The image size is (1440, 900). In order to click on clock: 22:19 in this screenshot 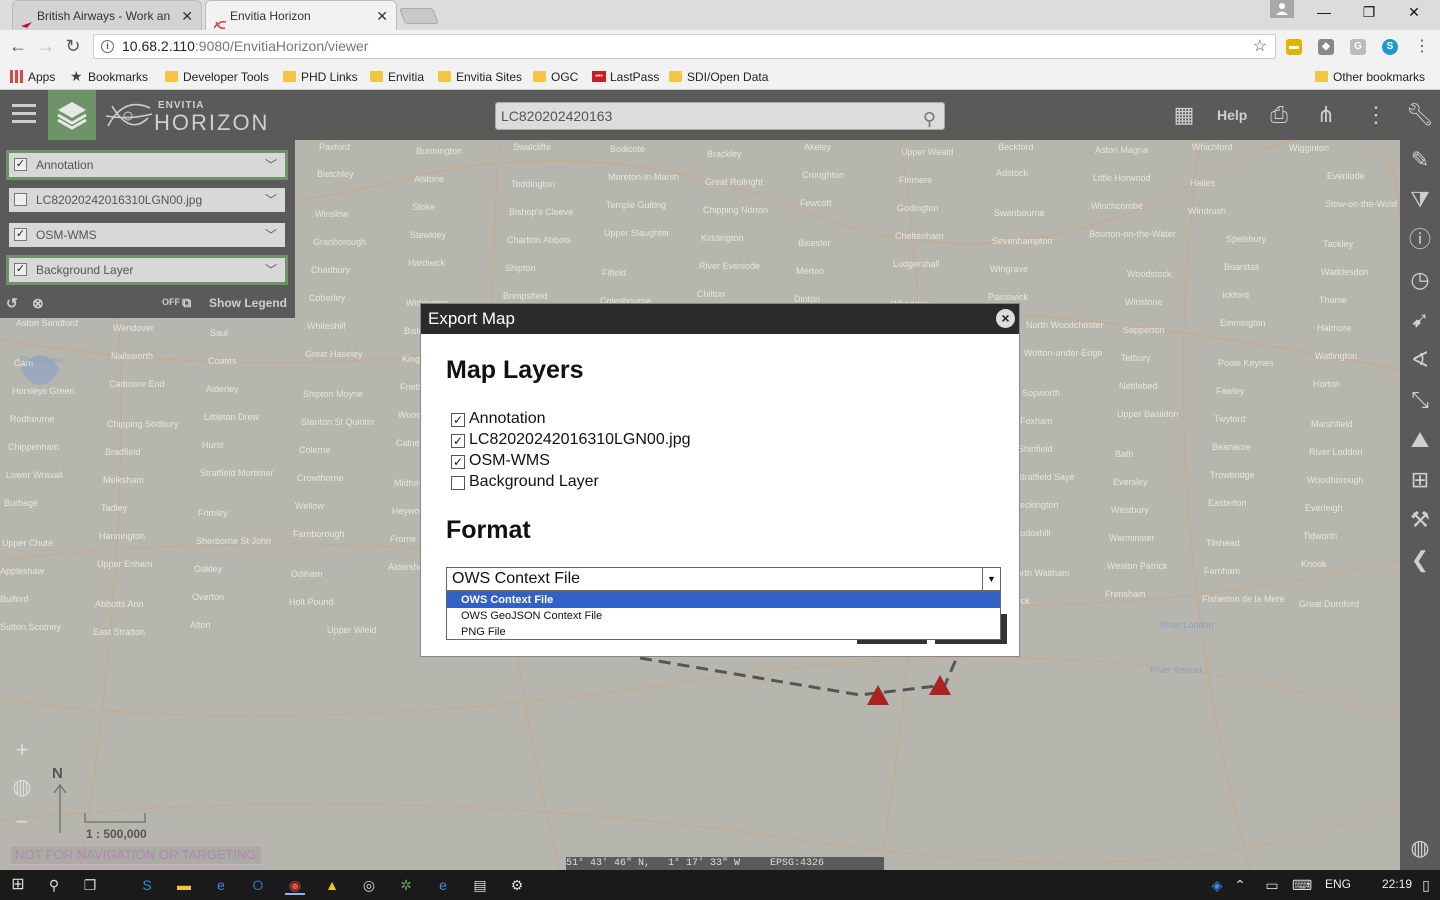, I will do `click(1397, 884)`.